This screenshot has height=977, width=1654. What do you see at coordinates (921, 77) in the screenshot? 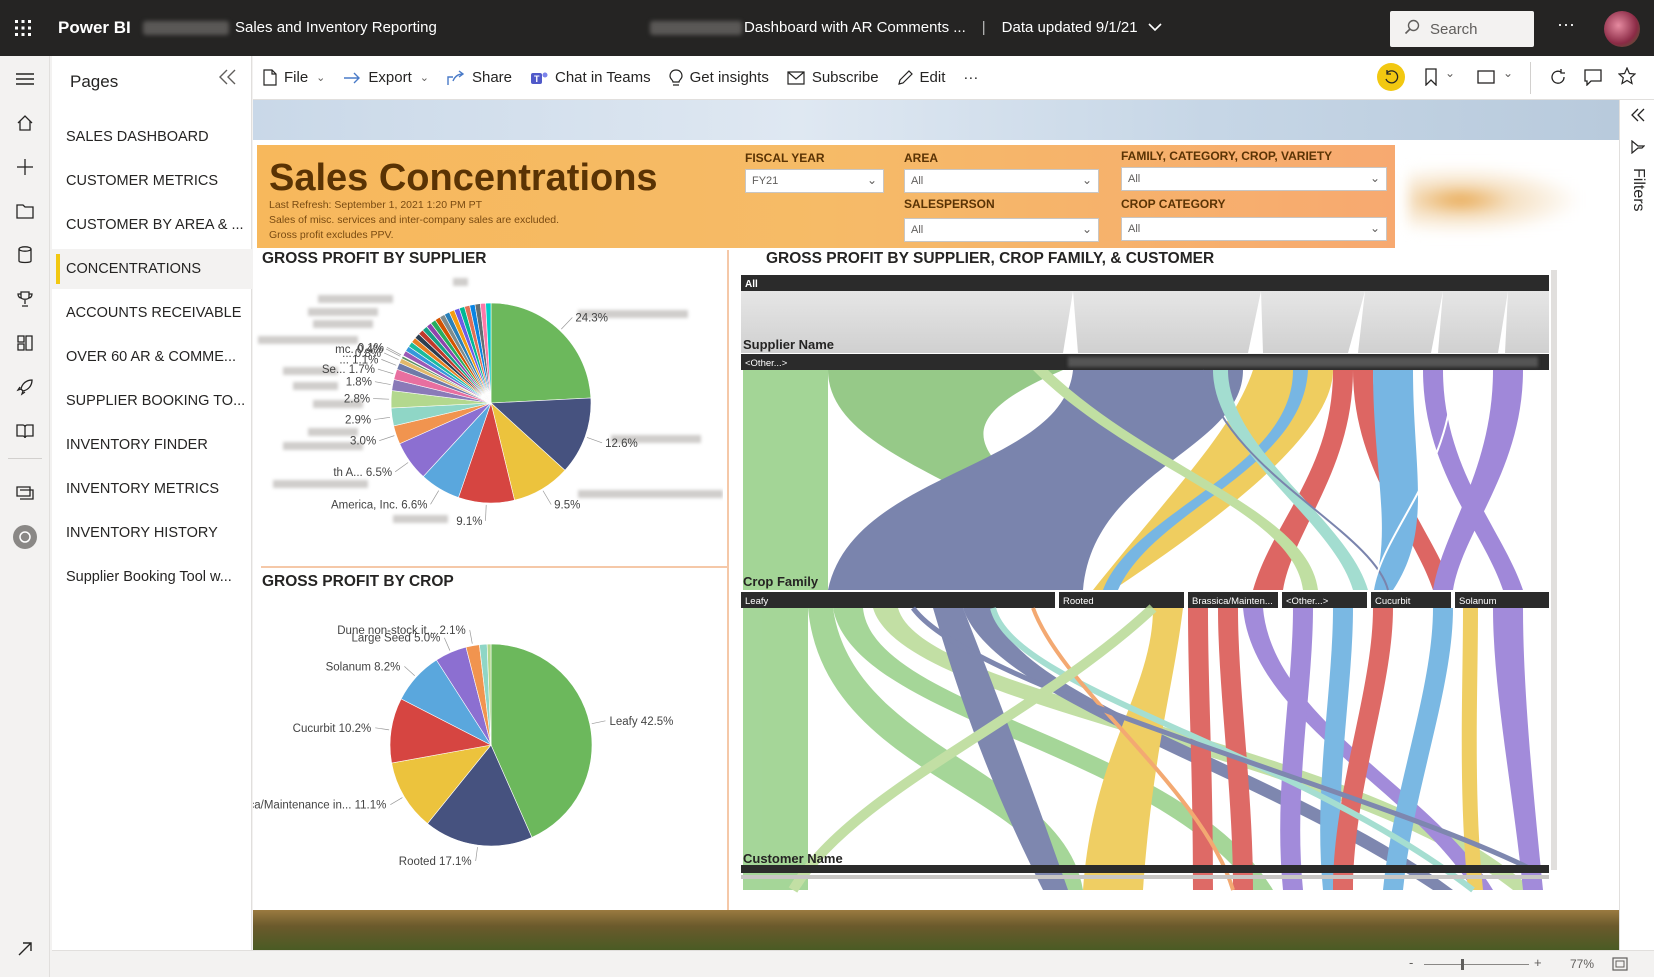
I see `edit-button: Edit` at bounding box center [921, 77].